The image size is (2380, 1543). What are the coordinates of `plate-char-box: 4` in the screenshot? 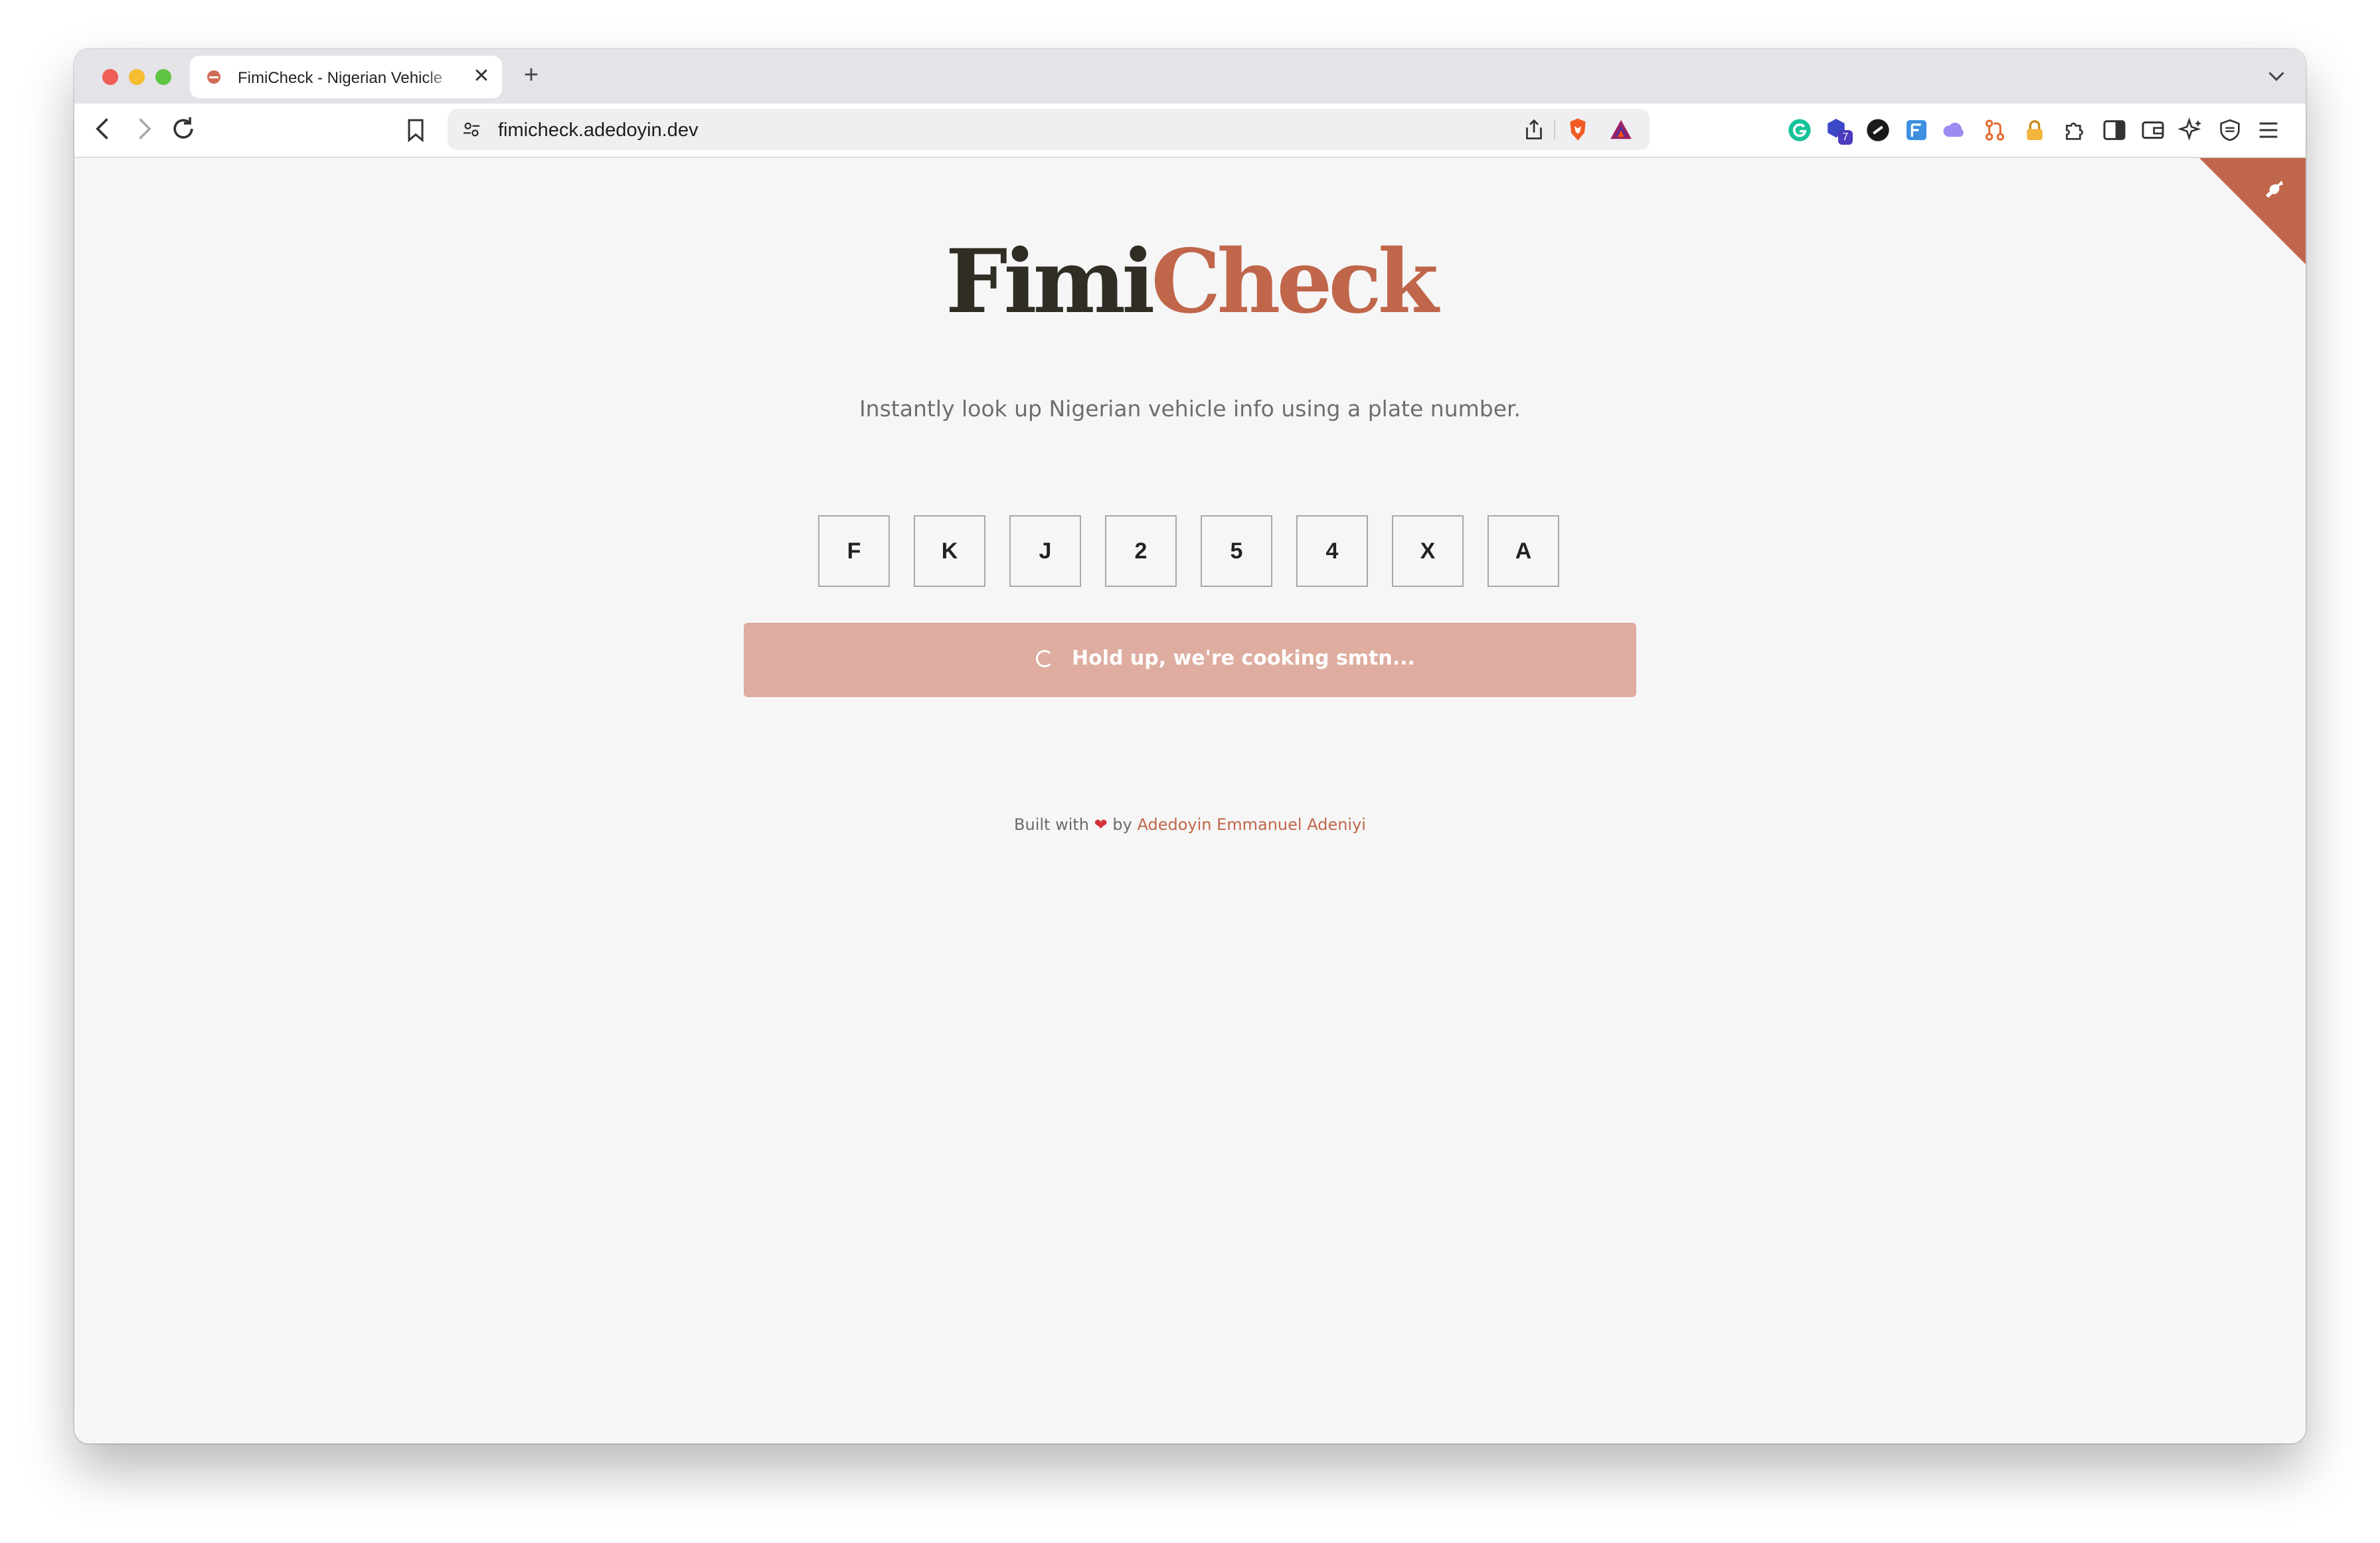 It's located at (1332, 551).